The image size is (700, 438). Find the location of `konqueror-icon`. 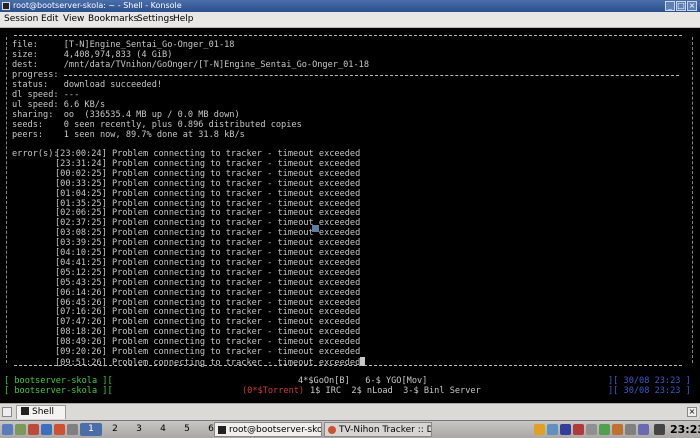

konqueror-icon is located at coordinates (33, 429).